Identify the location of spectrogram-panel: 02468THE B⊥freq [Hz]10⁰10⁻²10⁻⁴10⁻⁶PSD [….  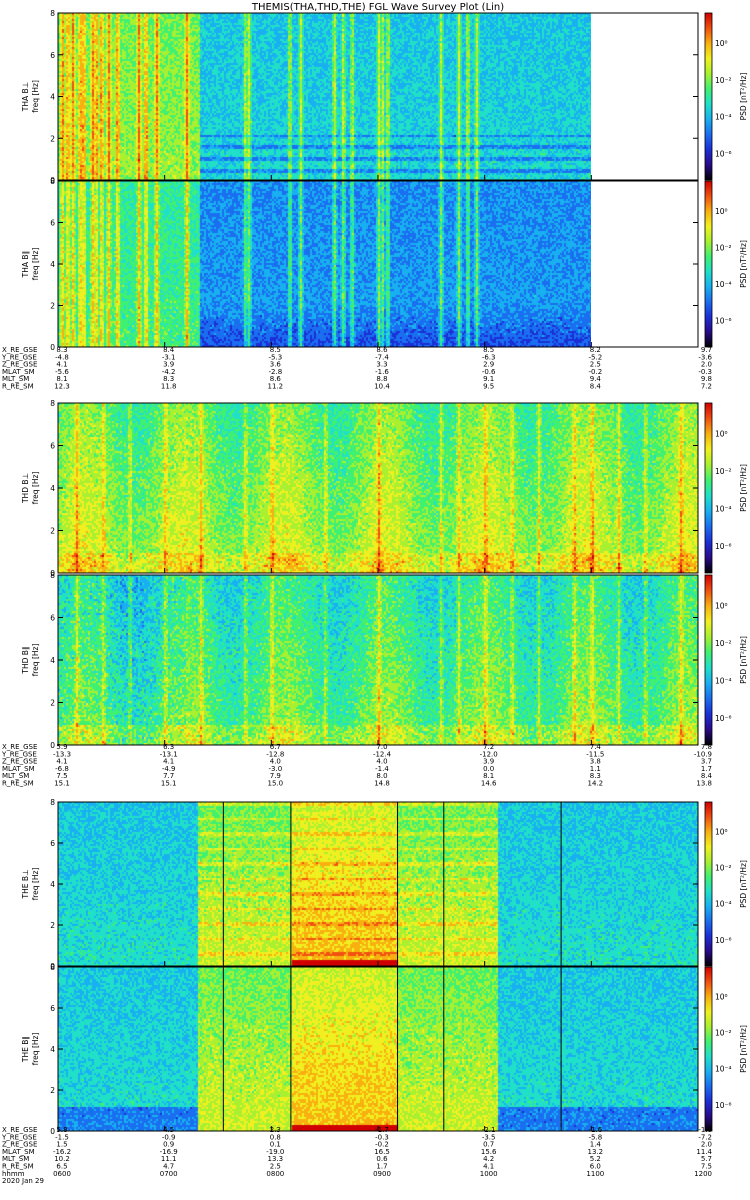
(384, 884).